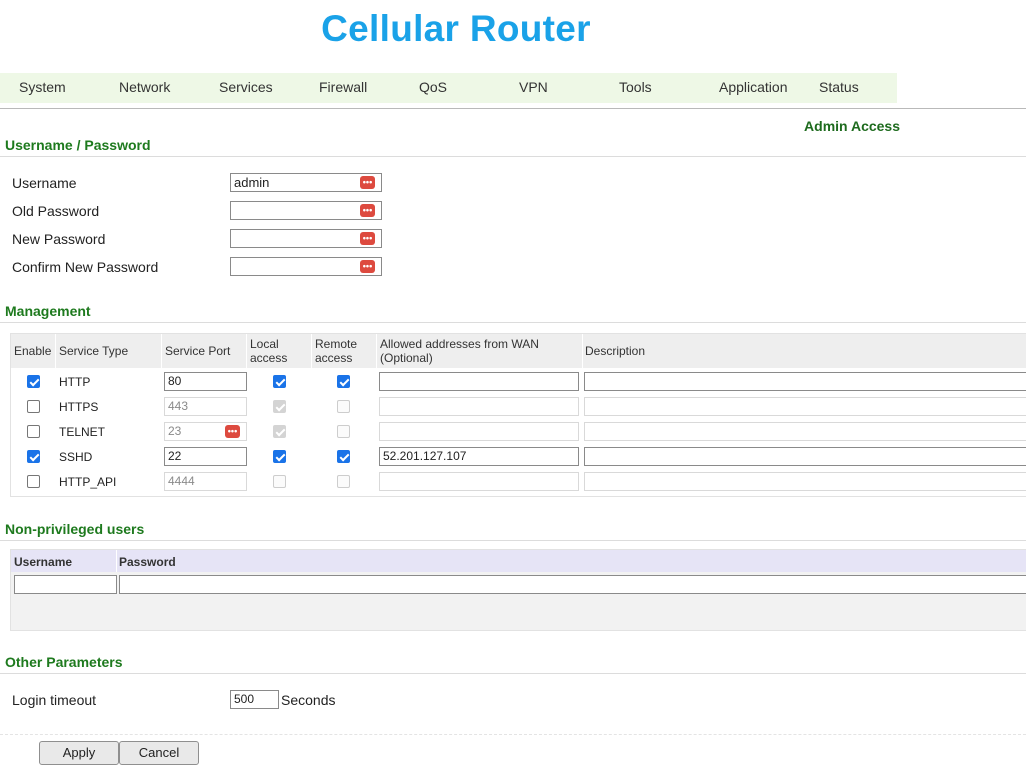 This screenshot has width=1026, height=778. I want to click on service-type: SSHD, so click(76, 457).